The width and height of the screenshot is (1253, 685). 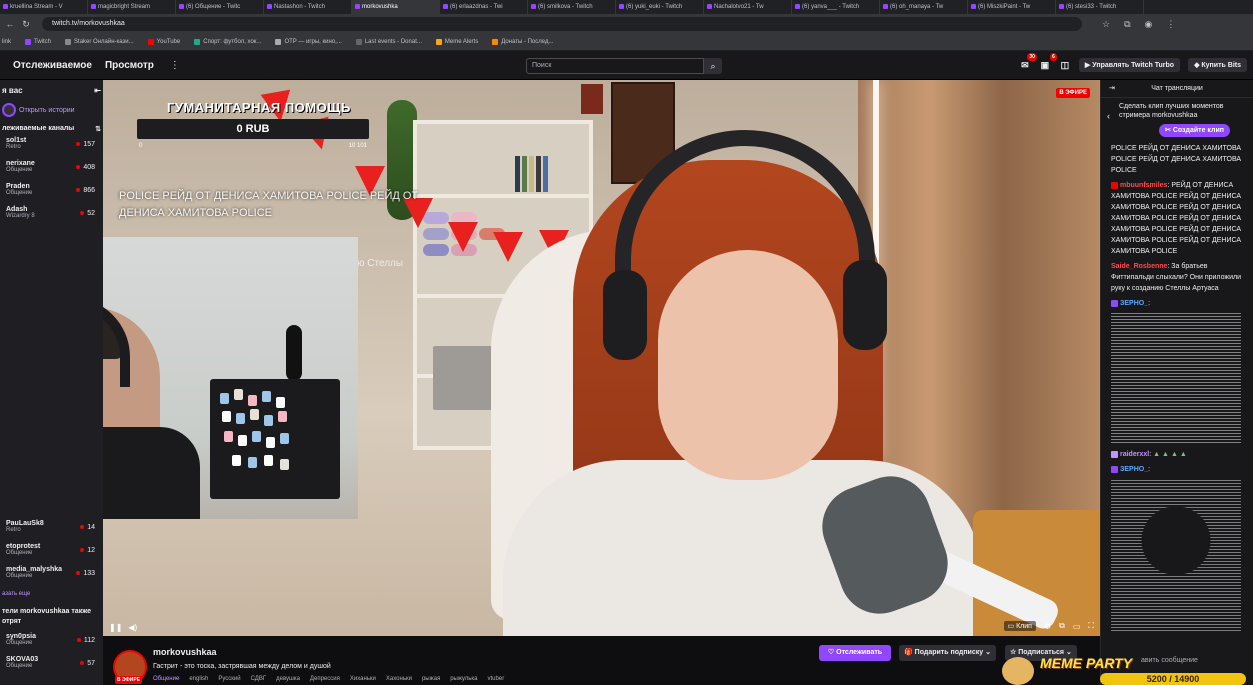 What do you see at coordinates (1028, 62) in the screenshot?
I see `inbox-icon: ✉ 30` at bounding box center [1028, 62].